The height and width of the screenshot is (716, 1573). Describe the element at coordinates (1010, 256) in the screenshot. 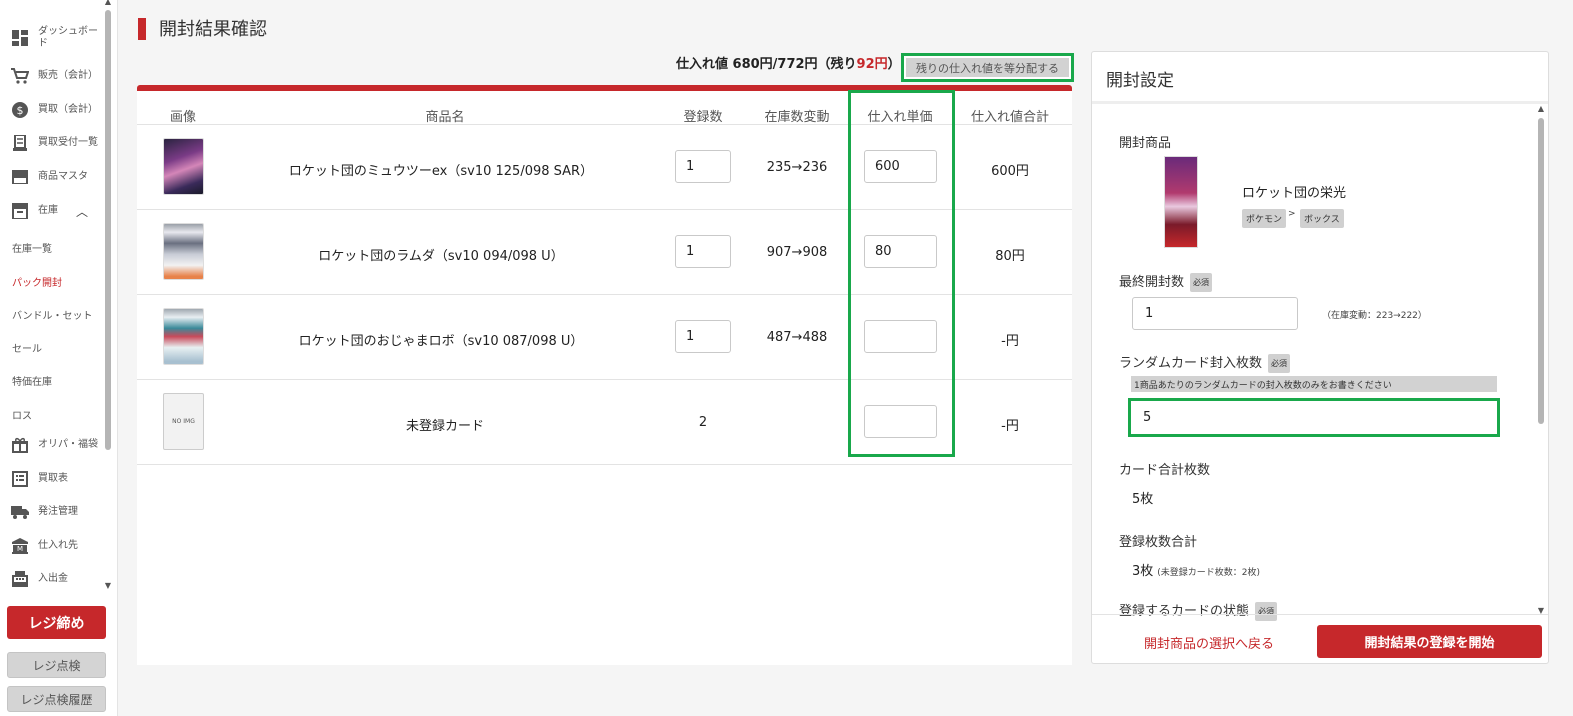

I see `row-total: 80円` at that location.